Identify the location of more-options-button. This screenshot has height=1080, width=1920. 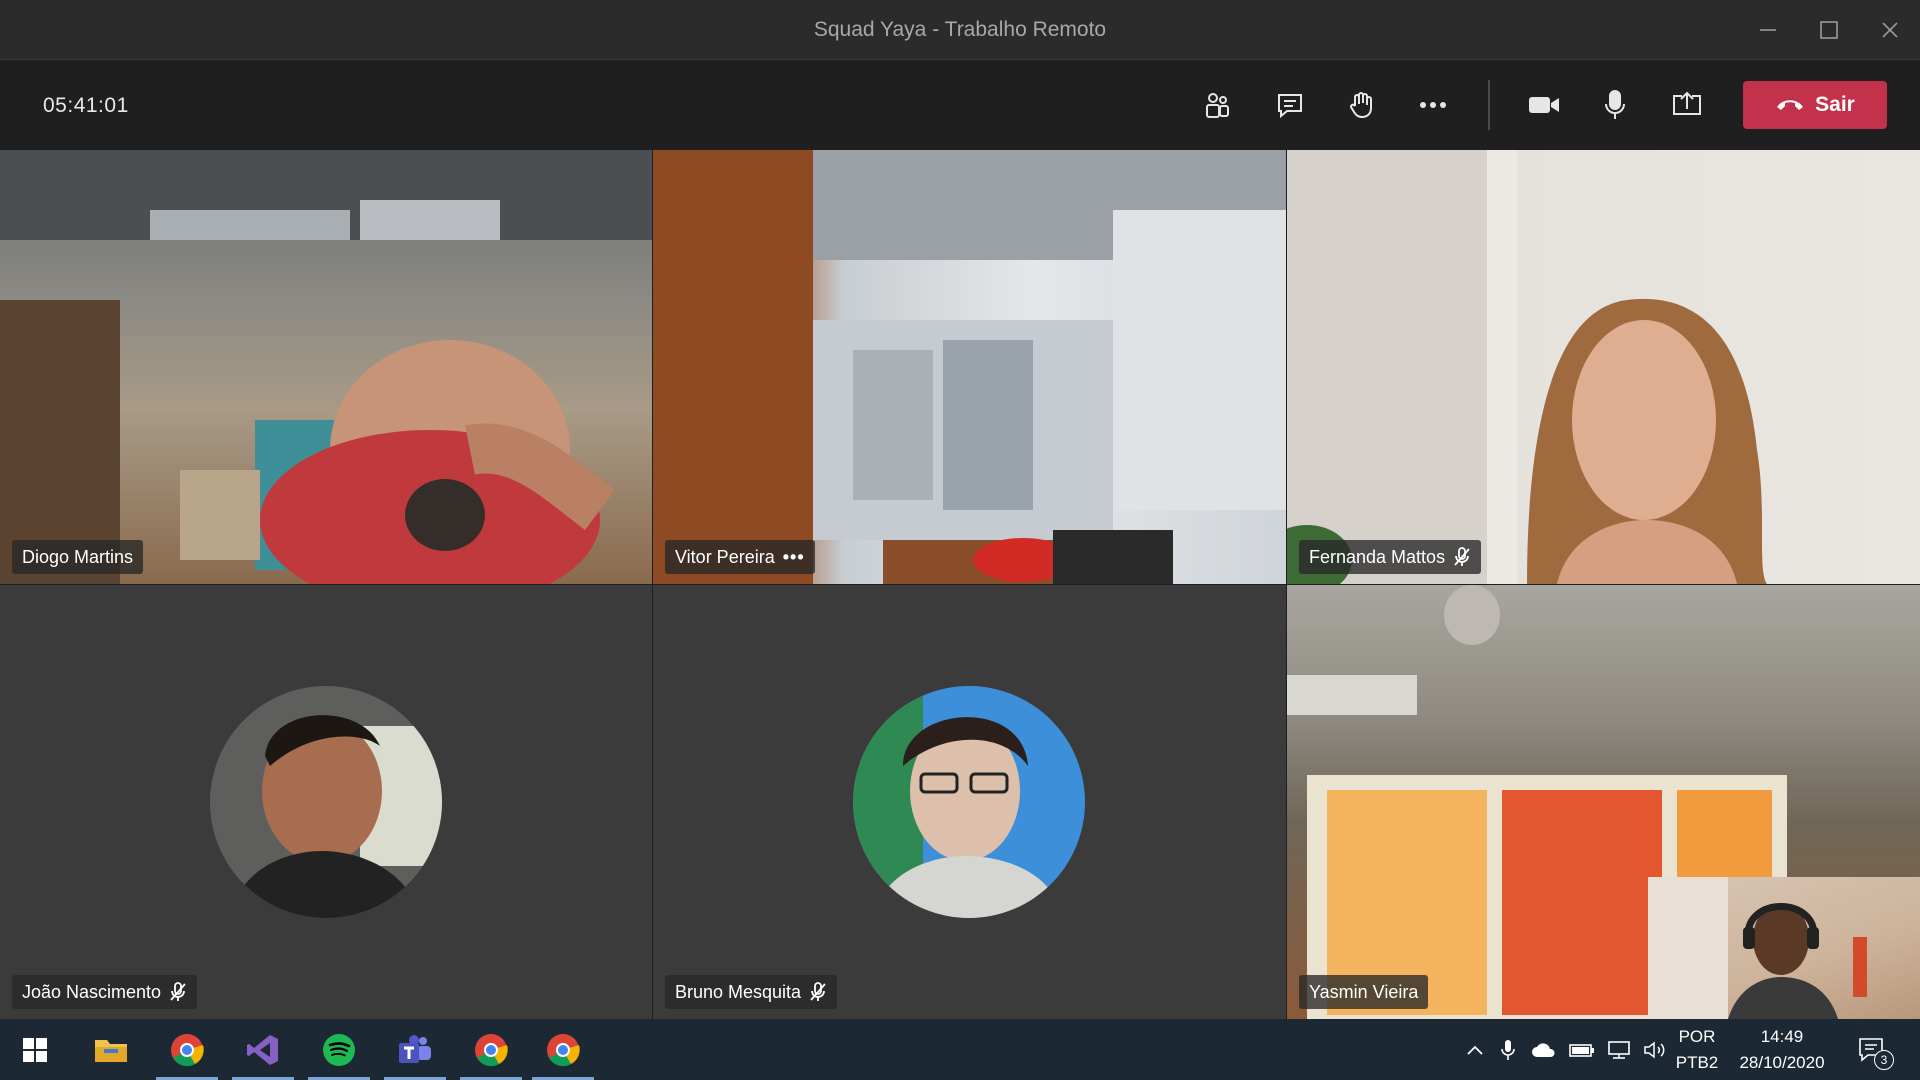
(1433, 105).